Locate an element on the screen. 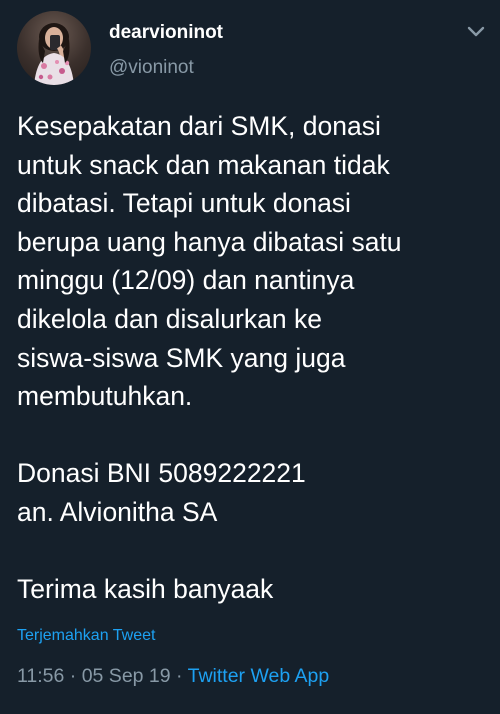 The height and width of the screenshot is (714, 500). user-handle: @vioninot is located at coordinates (151, 68).